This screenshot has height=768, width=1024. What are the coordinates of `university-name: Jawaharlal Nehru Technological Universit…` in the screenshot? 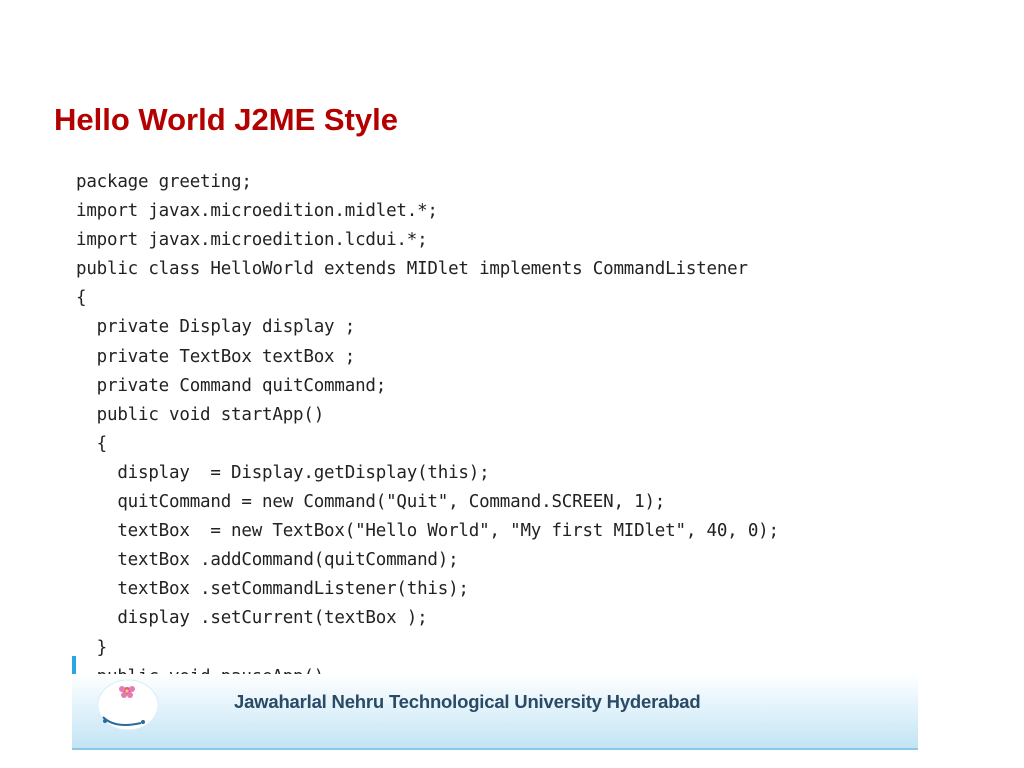 It's located at (467, 701).